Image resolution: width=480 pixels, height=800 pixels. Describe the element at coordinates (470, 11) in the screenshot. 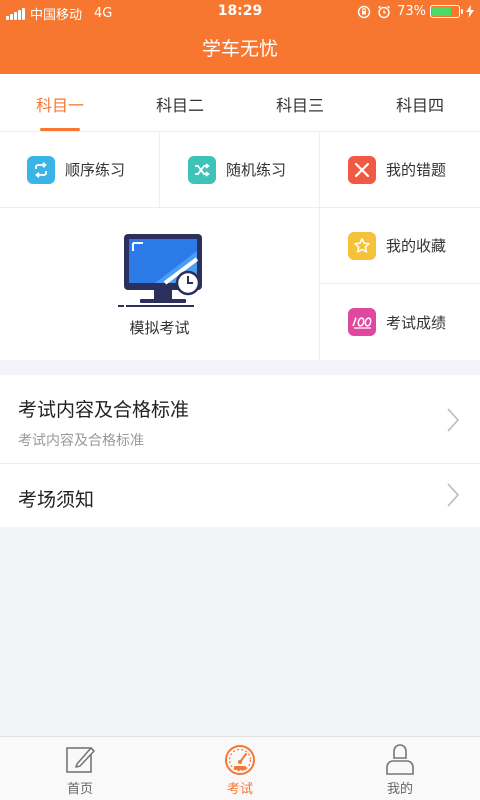

I see `charging-icon` at that location.